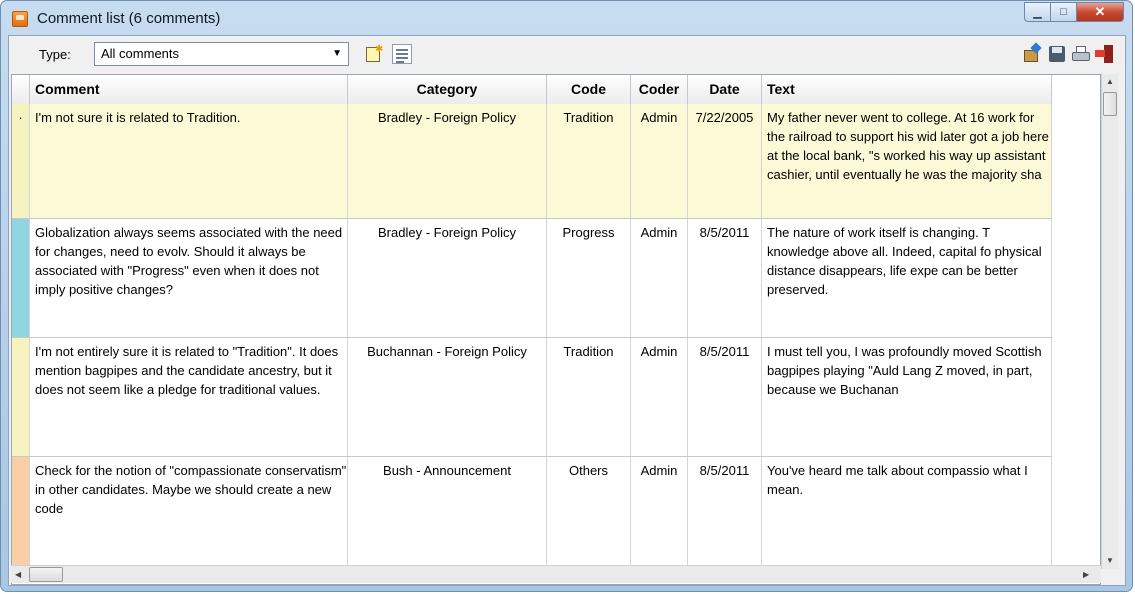 The height and width of the screenshot is (594, 1135). Describe the element at coordinates (566, 18) in the screenshot. I see `title-bar: Comment list (6 comments) ▁ □ ✕` at that location.